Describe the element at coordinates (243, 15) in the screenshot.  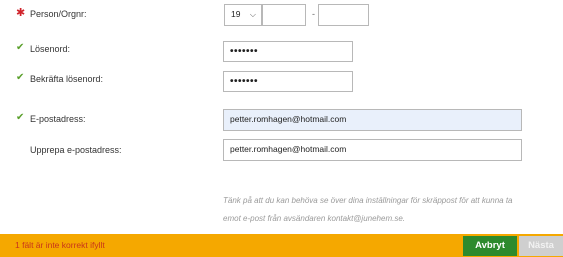
I see `century-select: 19 ⌵` at that location.